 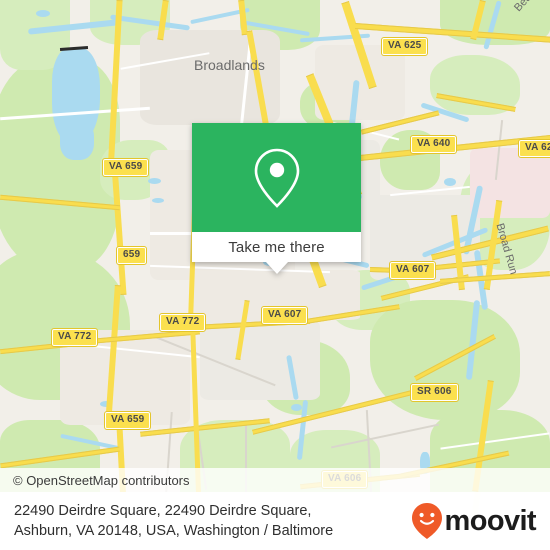 I want to click on road-shield-sr-606: SR 606, so click(x=434, y=392).